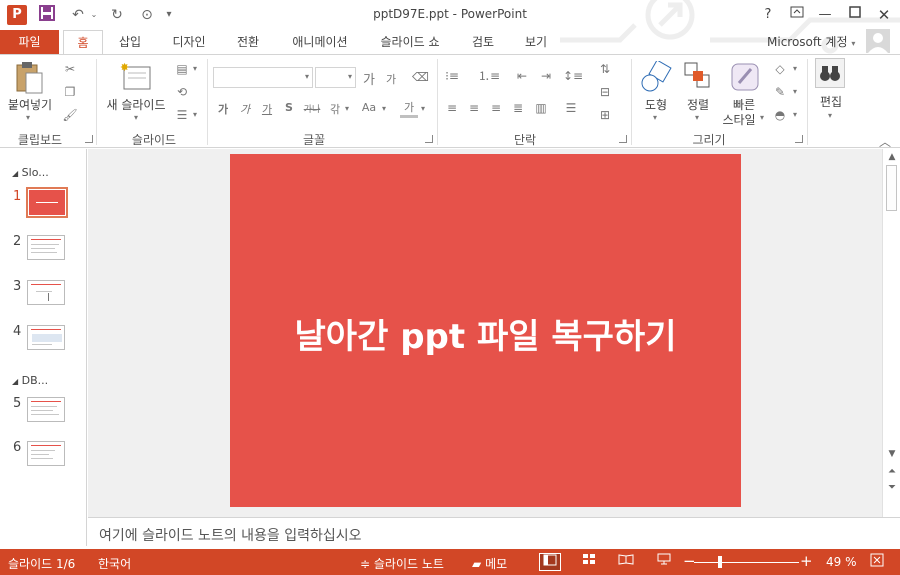 The width and height of the screenshot is (900, 575). I want to click on layout-icon: ▤, so click(182, 69).